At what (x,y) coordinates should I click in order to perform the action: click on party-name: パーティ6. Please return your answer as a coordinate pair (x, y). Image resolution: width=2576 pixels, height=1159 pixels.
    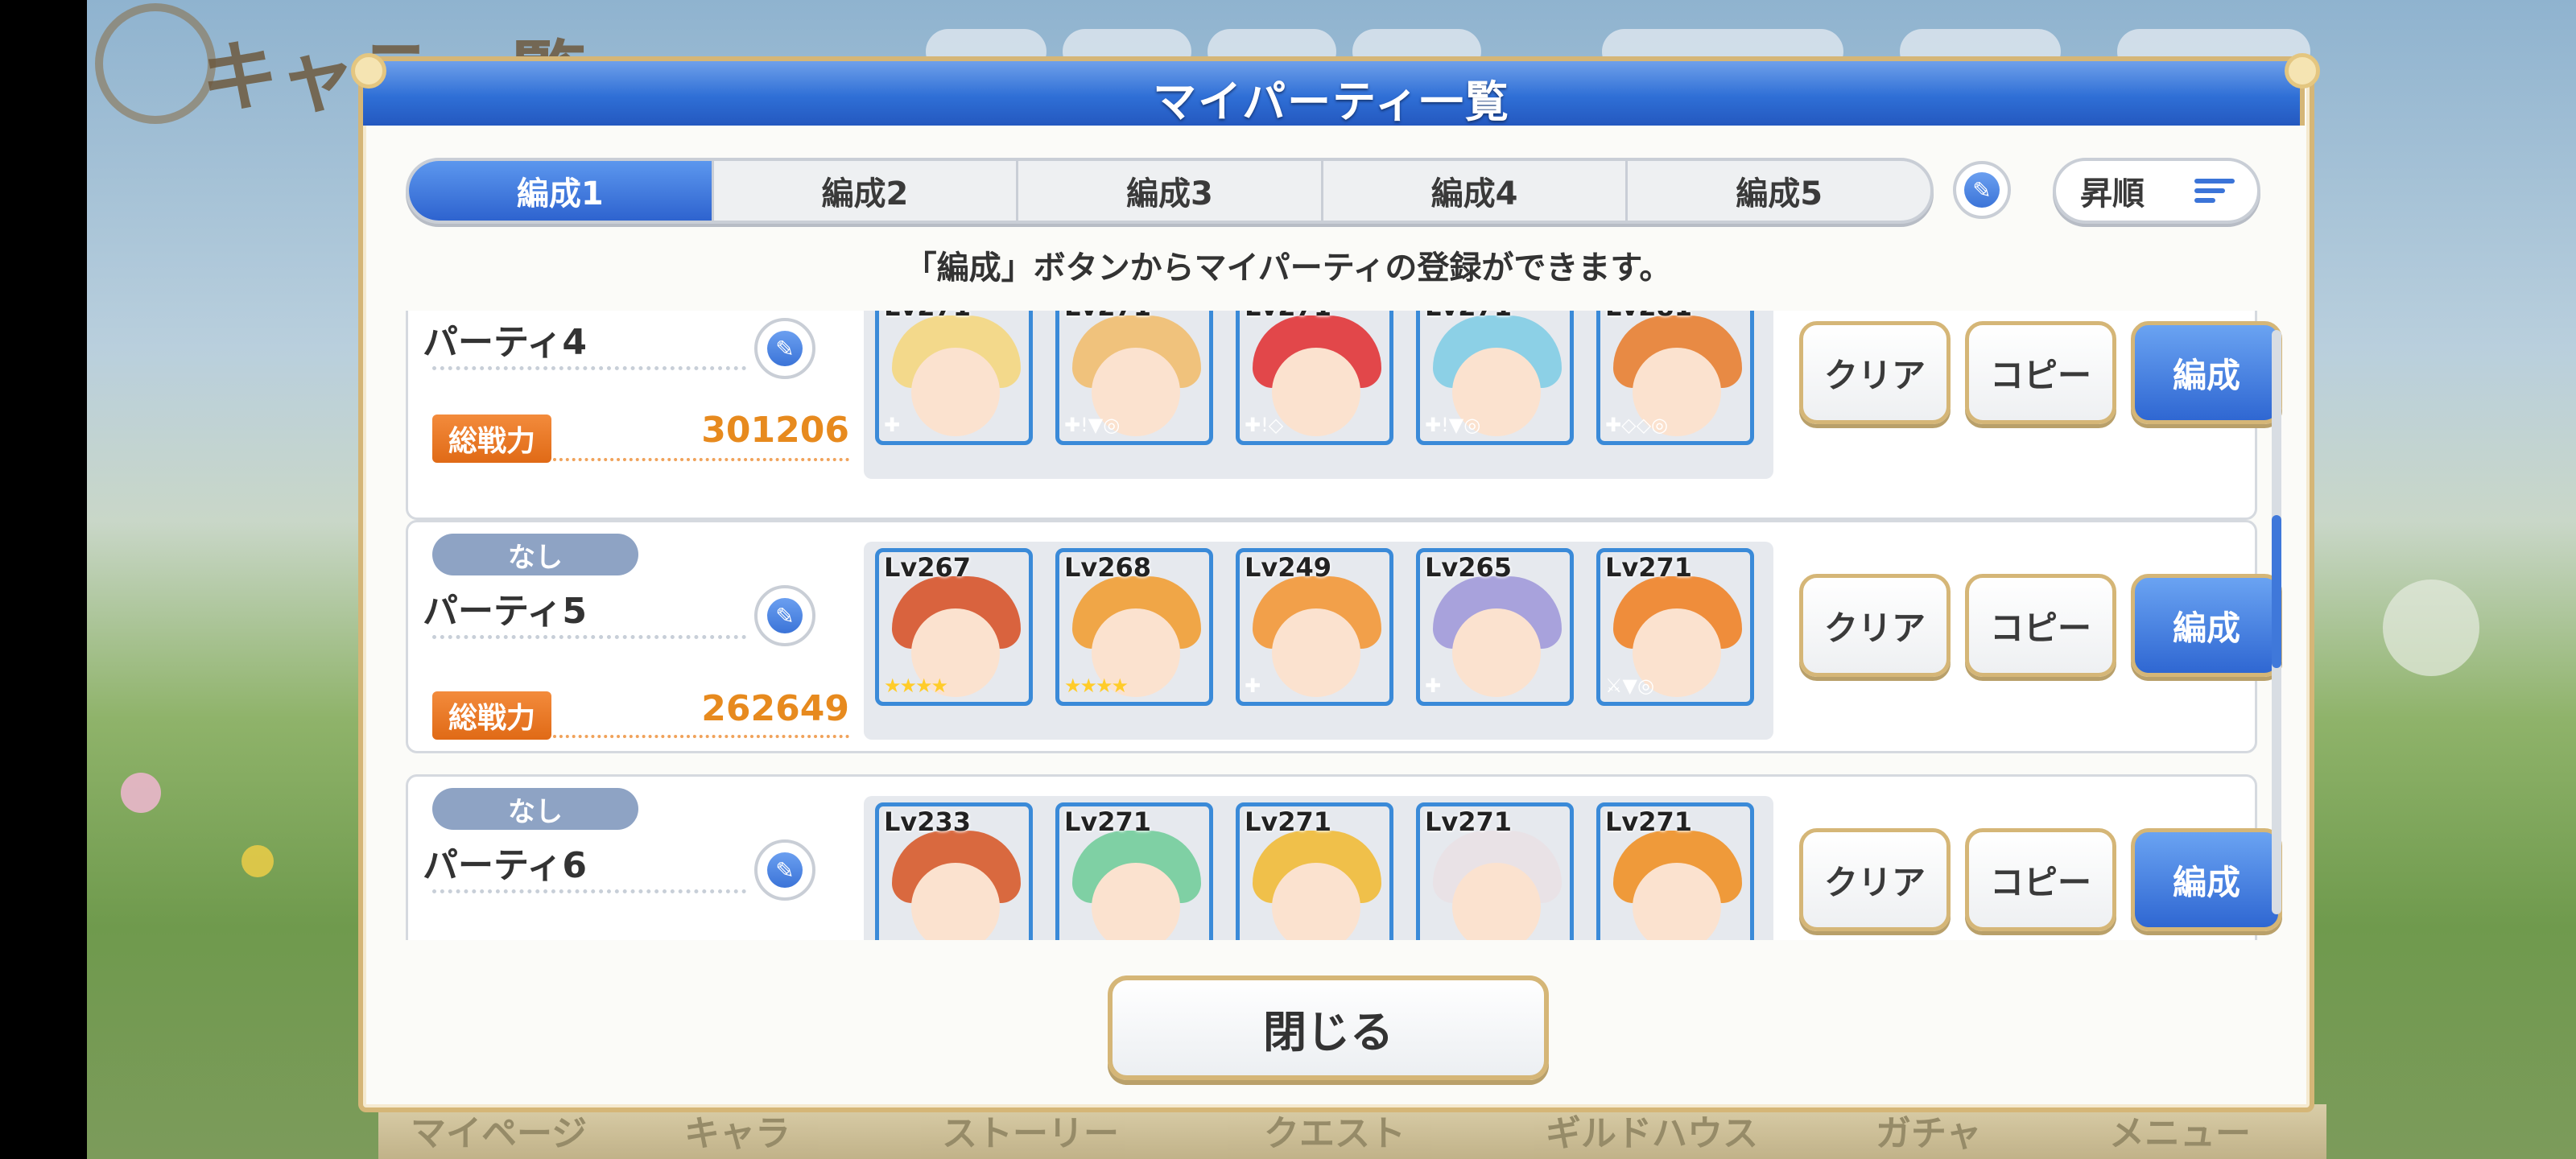
    Looking at the image, I should click on (505, 865).